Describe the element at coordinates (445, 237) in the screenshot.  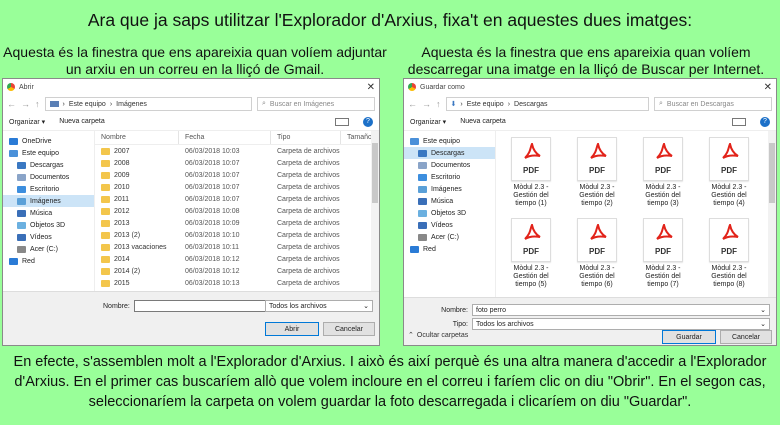
I see `sidebar-item-label: Acer (C:)` at that location.